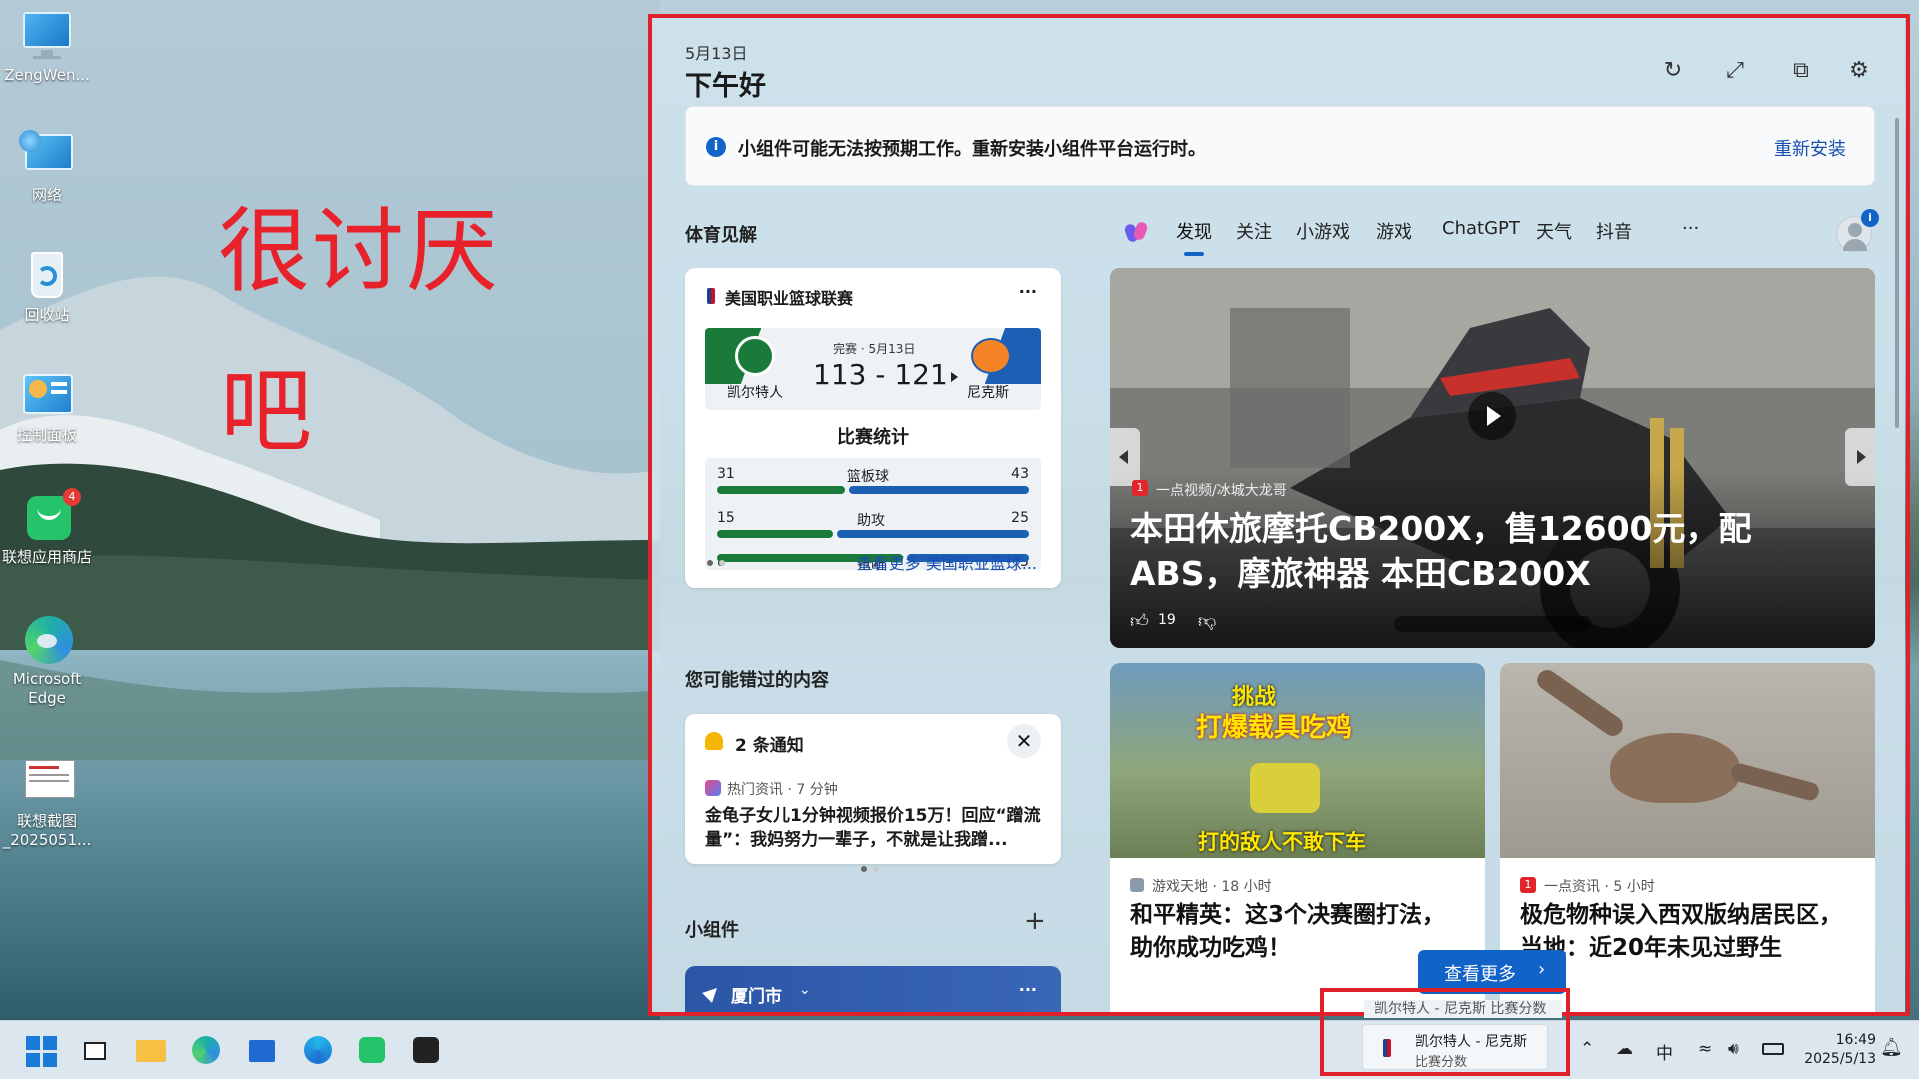 This screenshot has width=1919, height=1079. I want to click on desktop-icon-network: 网络, so click(48, 167).